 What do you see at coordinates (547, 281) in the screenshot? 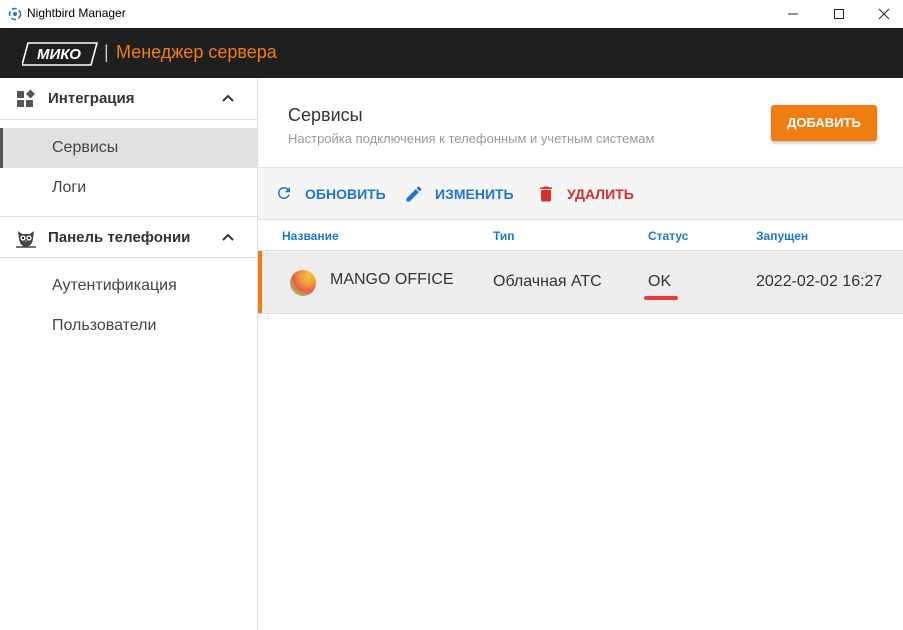
I see `cell-type: Облачная АТС` at bounding box center [547, 281].